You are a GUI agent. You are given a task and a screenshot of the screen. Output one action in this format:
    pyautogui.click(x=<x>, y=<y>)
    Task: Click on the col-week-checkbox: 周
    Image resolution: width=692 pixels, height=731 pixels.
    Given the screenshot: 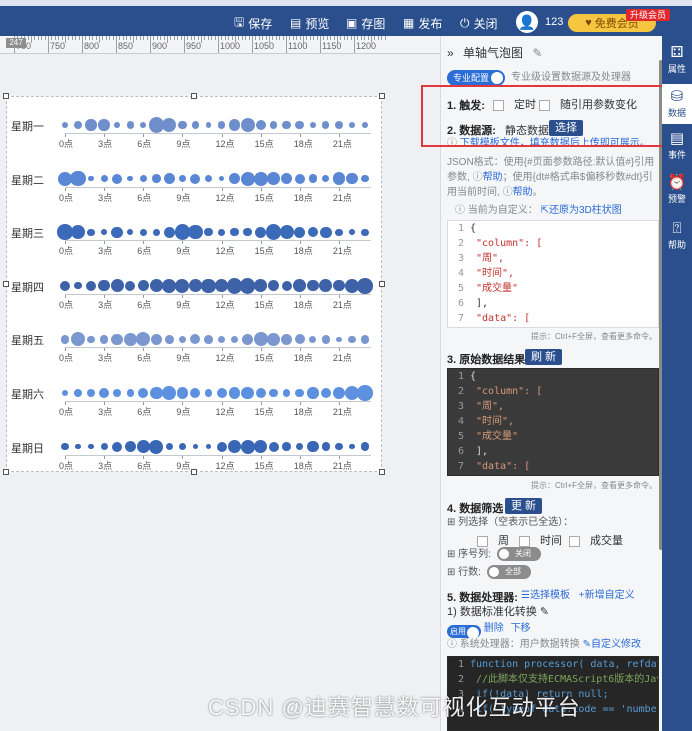 What is the action you would take?
    pyautogui.click(x=493, y=540)
    